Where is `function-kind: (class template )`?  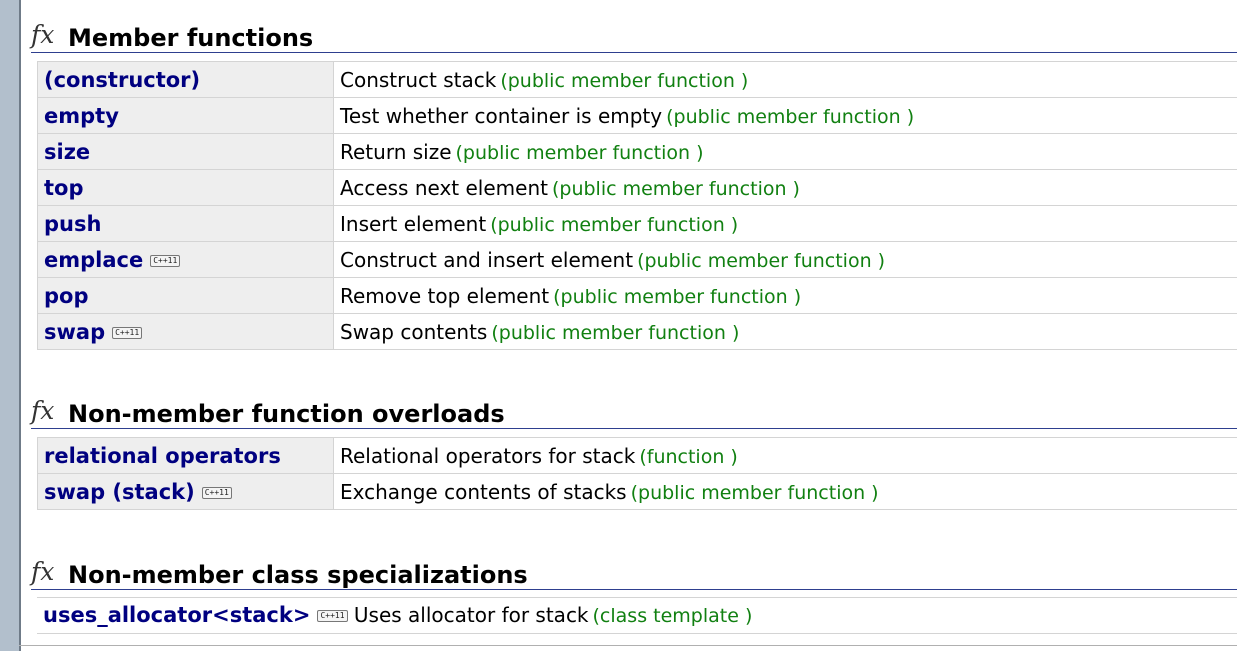 function-kind: (class template ) is located at coordinates (672, 616).